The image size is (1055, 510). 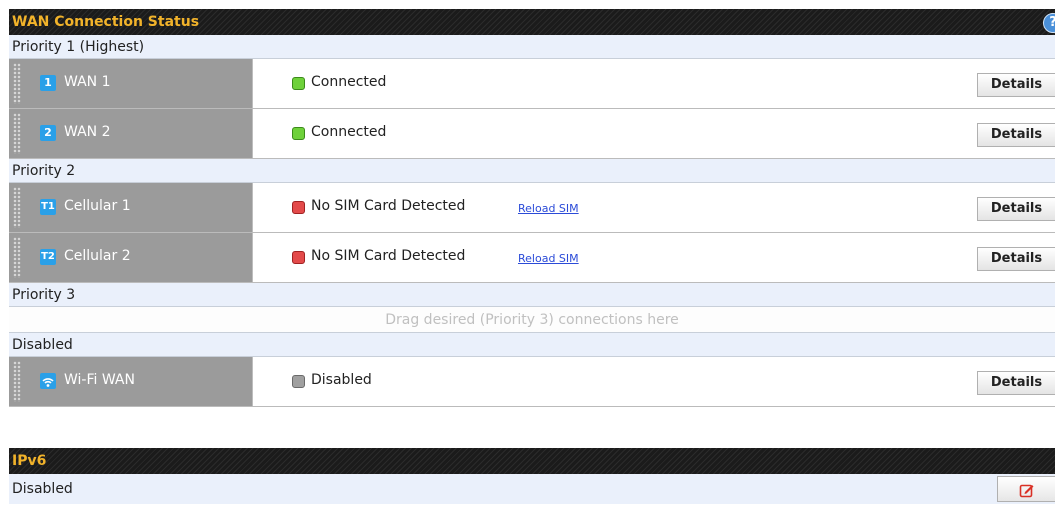 I want to click on wifi-icon, so click(x=48, y=381).